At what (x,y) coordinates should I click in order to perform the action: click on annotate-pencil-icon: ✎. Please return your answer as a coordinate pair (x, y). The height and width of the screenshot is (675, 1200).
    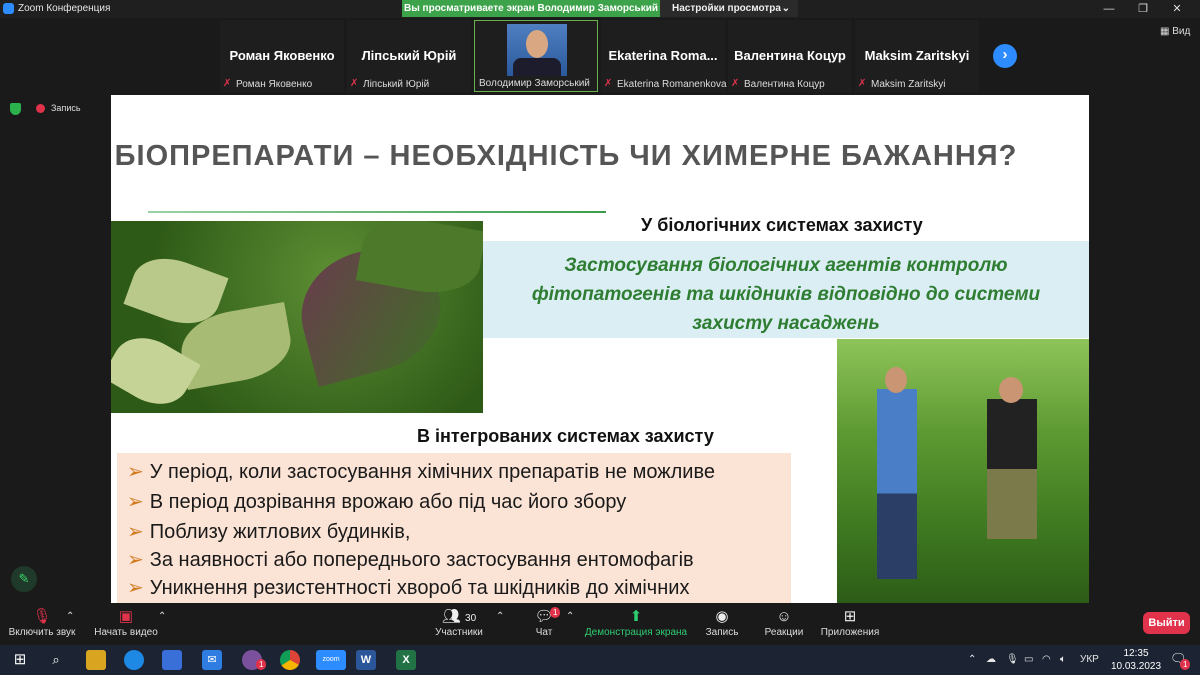
    Looking at the image, I should click on (24, 579).